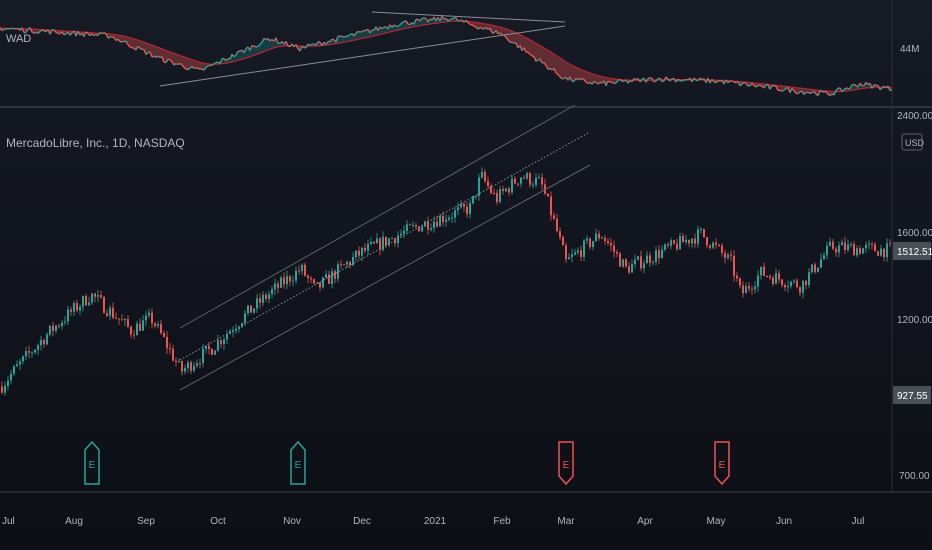 The image size is (932, 550). Describe the element at coordinates (914, 116) in the screenshot. I see `price-tick-2400: 2400.00` at that location.